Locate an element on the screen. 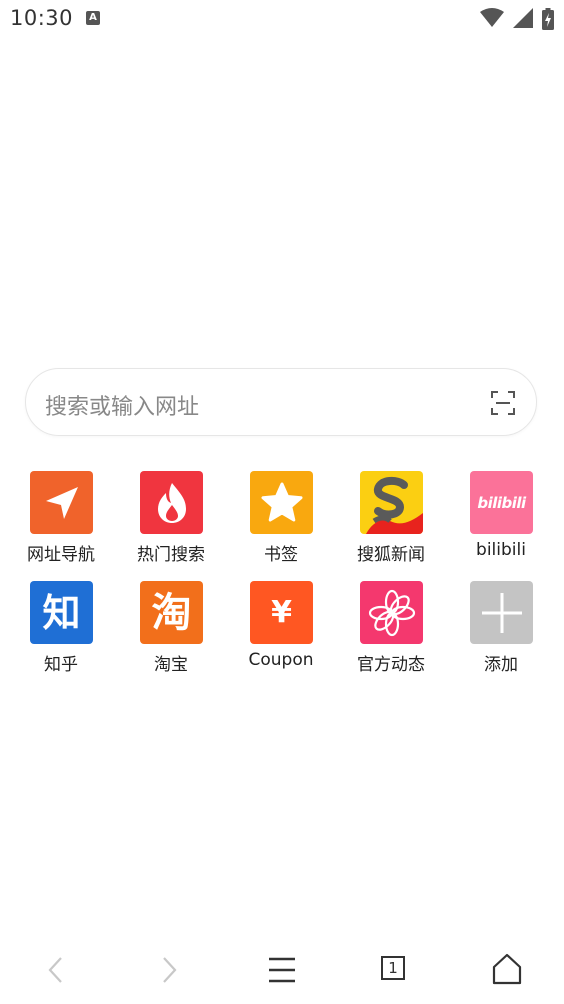  menu-button is located at coordinates (282, 970).